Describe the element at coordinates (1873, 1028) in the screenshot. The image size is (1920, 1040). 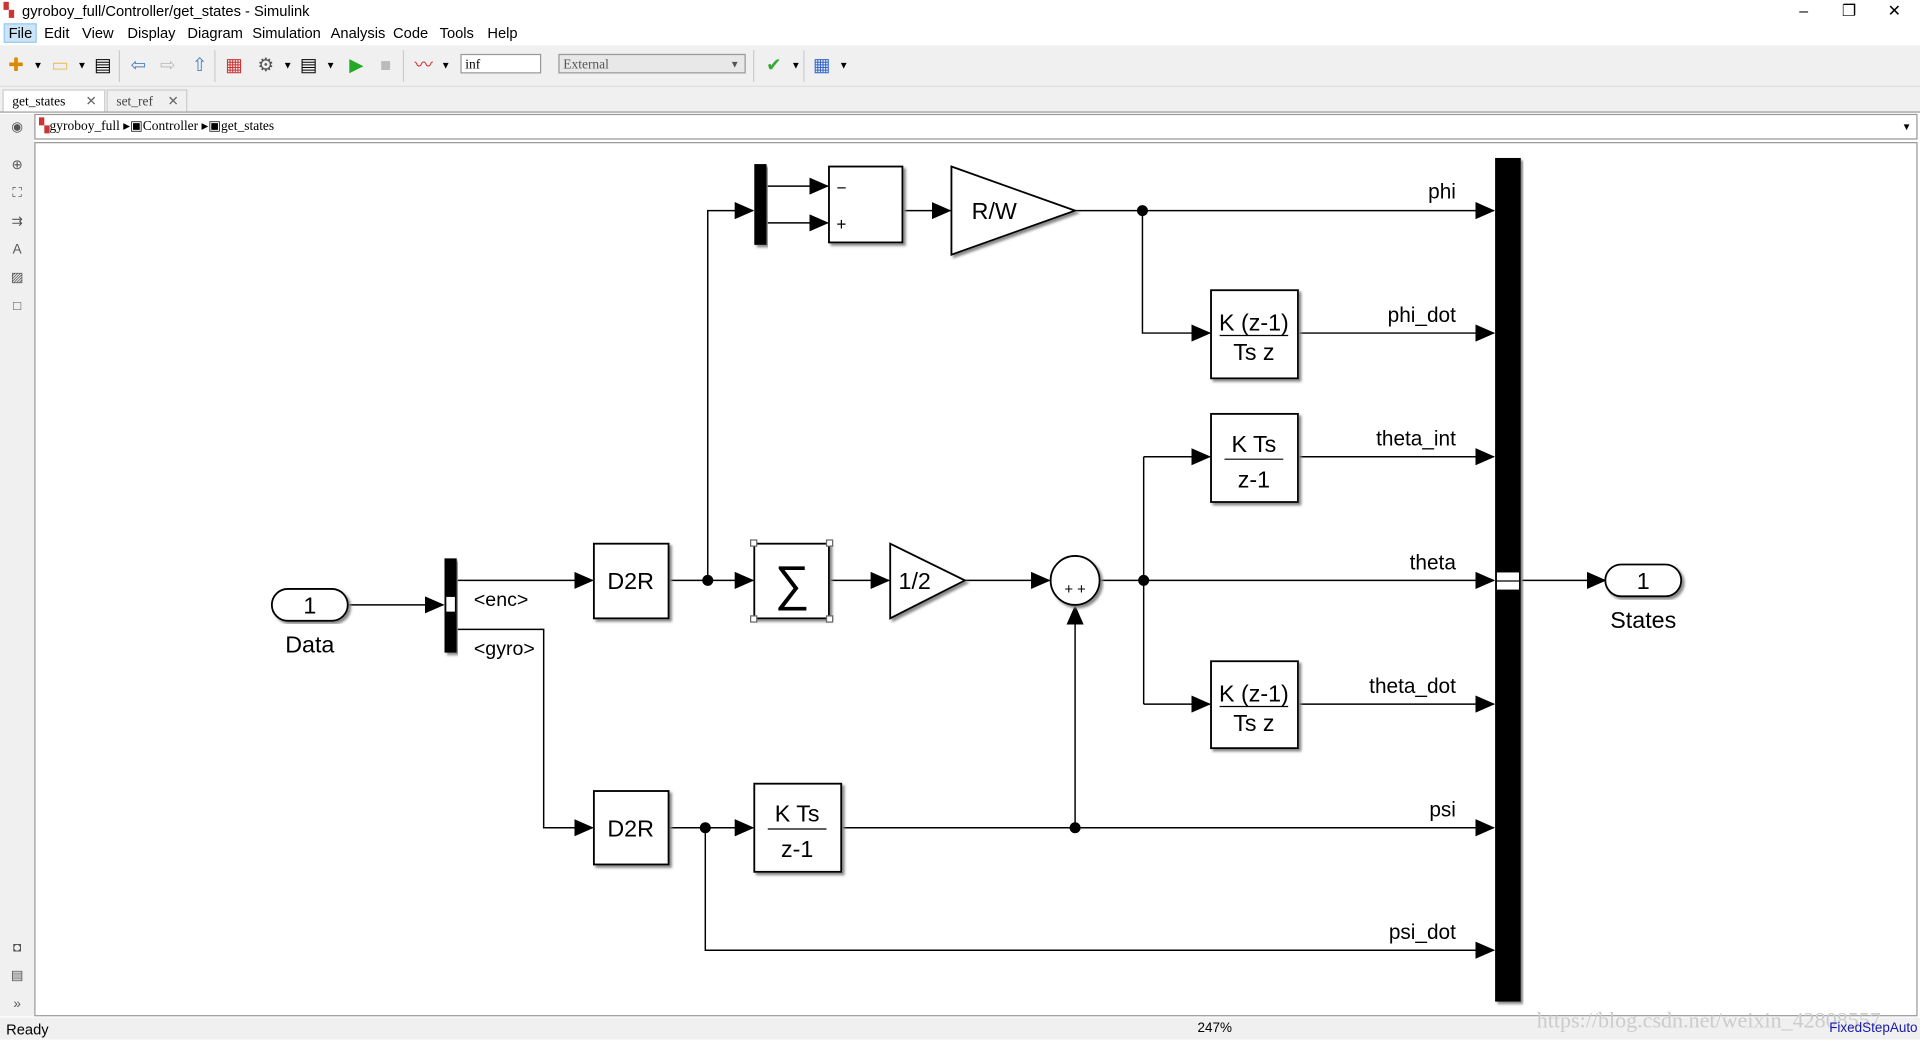
I see `solver-link: FixedStepAuto` at that location.